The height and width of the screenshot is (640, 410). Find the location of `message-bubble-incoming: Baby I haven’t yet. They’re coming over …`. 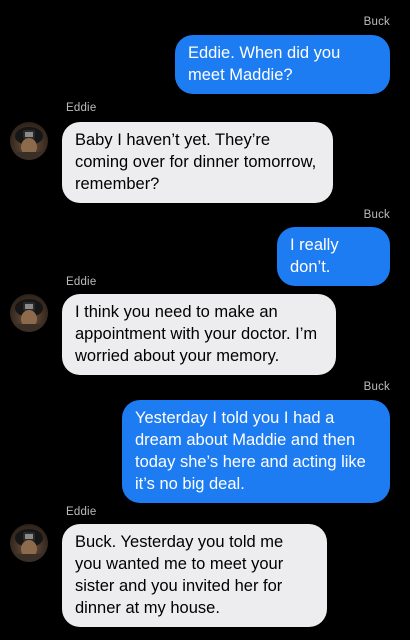

message-bubble-incoming: Baby I haven’t yet. They’re coming over … is located at coordinates (197, 162).